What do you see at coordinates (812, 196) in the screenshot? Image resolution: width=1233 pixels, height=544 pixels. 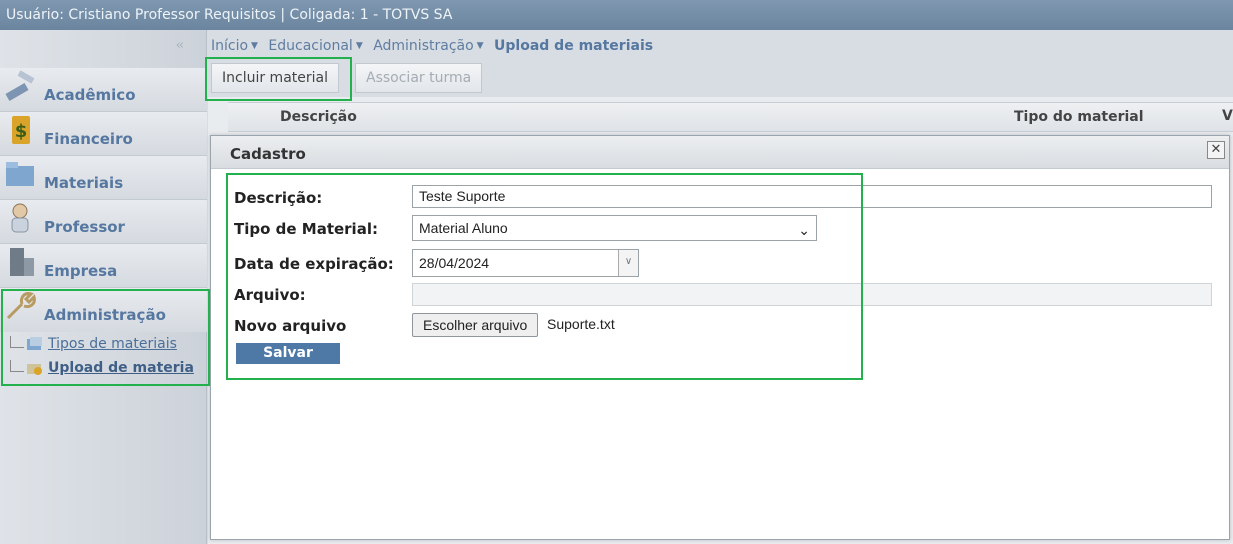 I see `descricao-input: Teste Suporte` at bounding box center [812, 196].